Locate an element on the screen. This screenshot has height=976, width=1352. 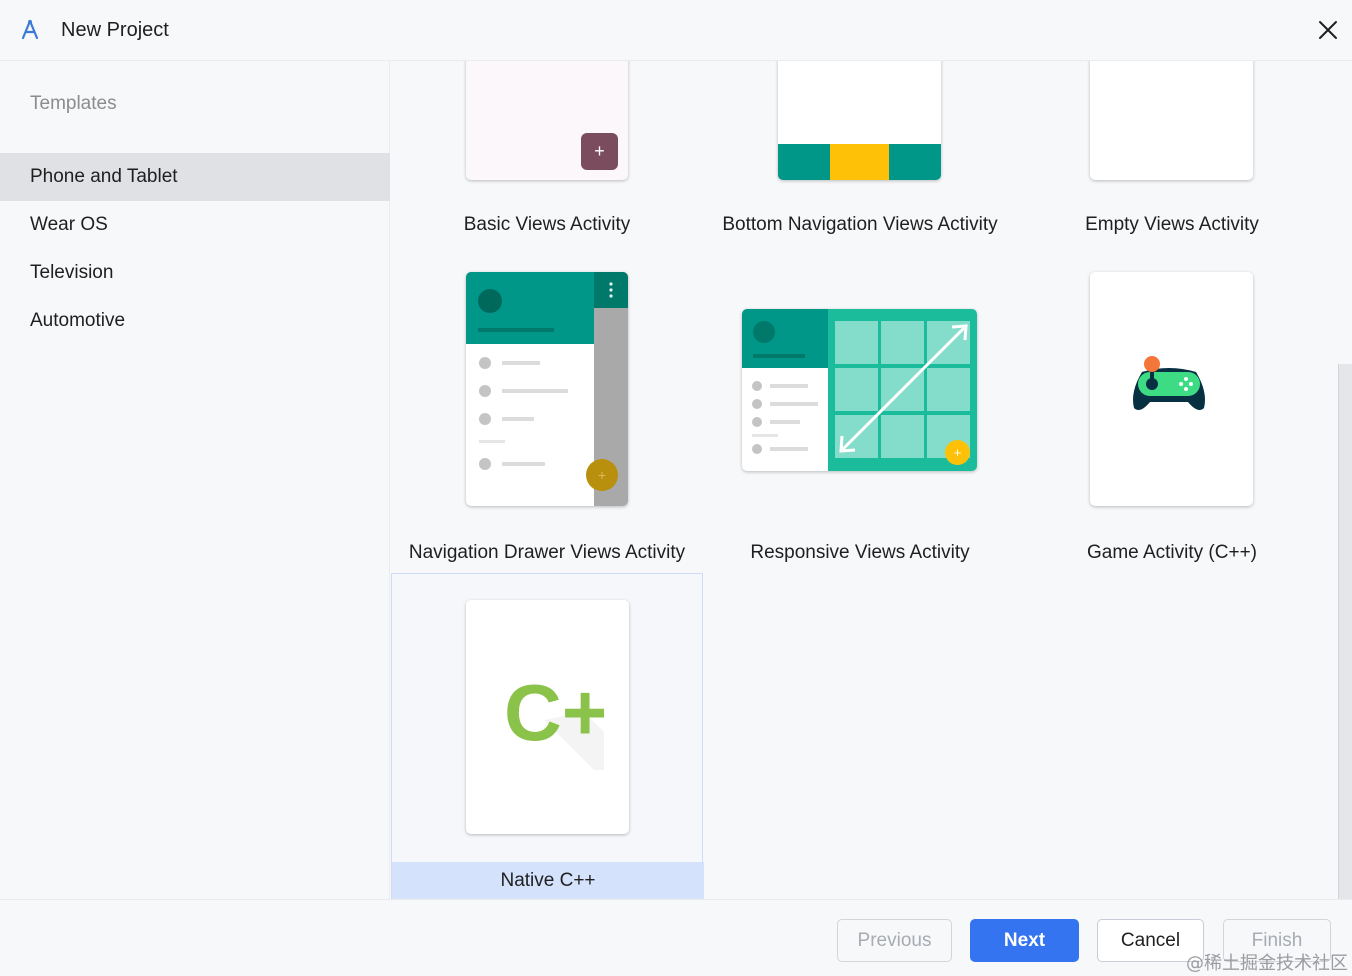
empty-views-preview is located at coordinates (1171, 120).